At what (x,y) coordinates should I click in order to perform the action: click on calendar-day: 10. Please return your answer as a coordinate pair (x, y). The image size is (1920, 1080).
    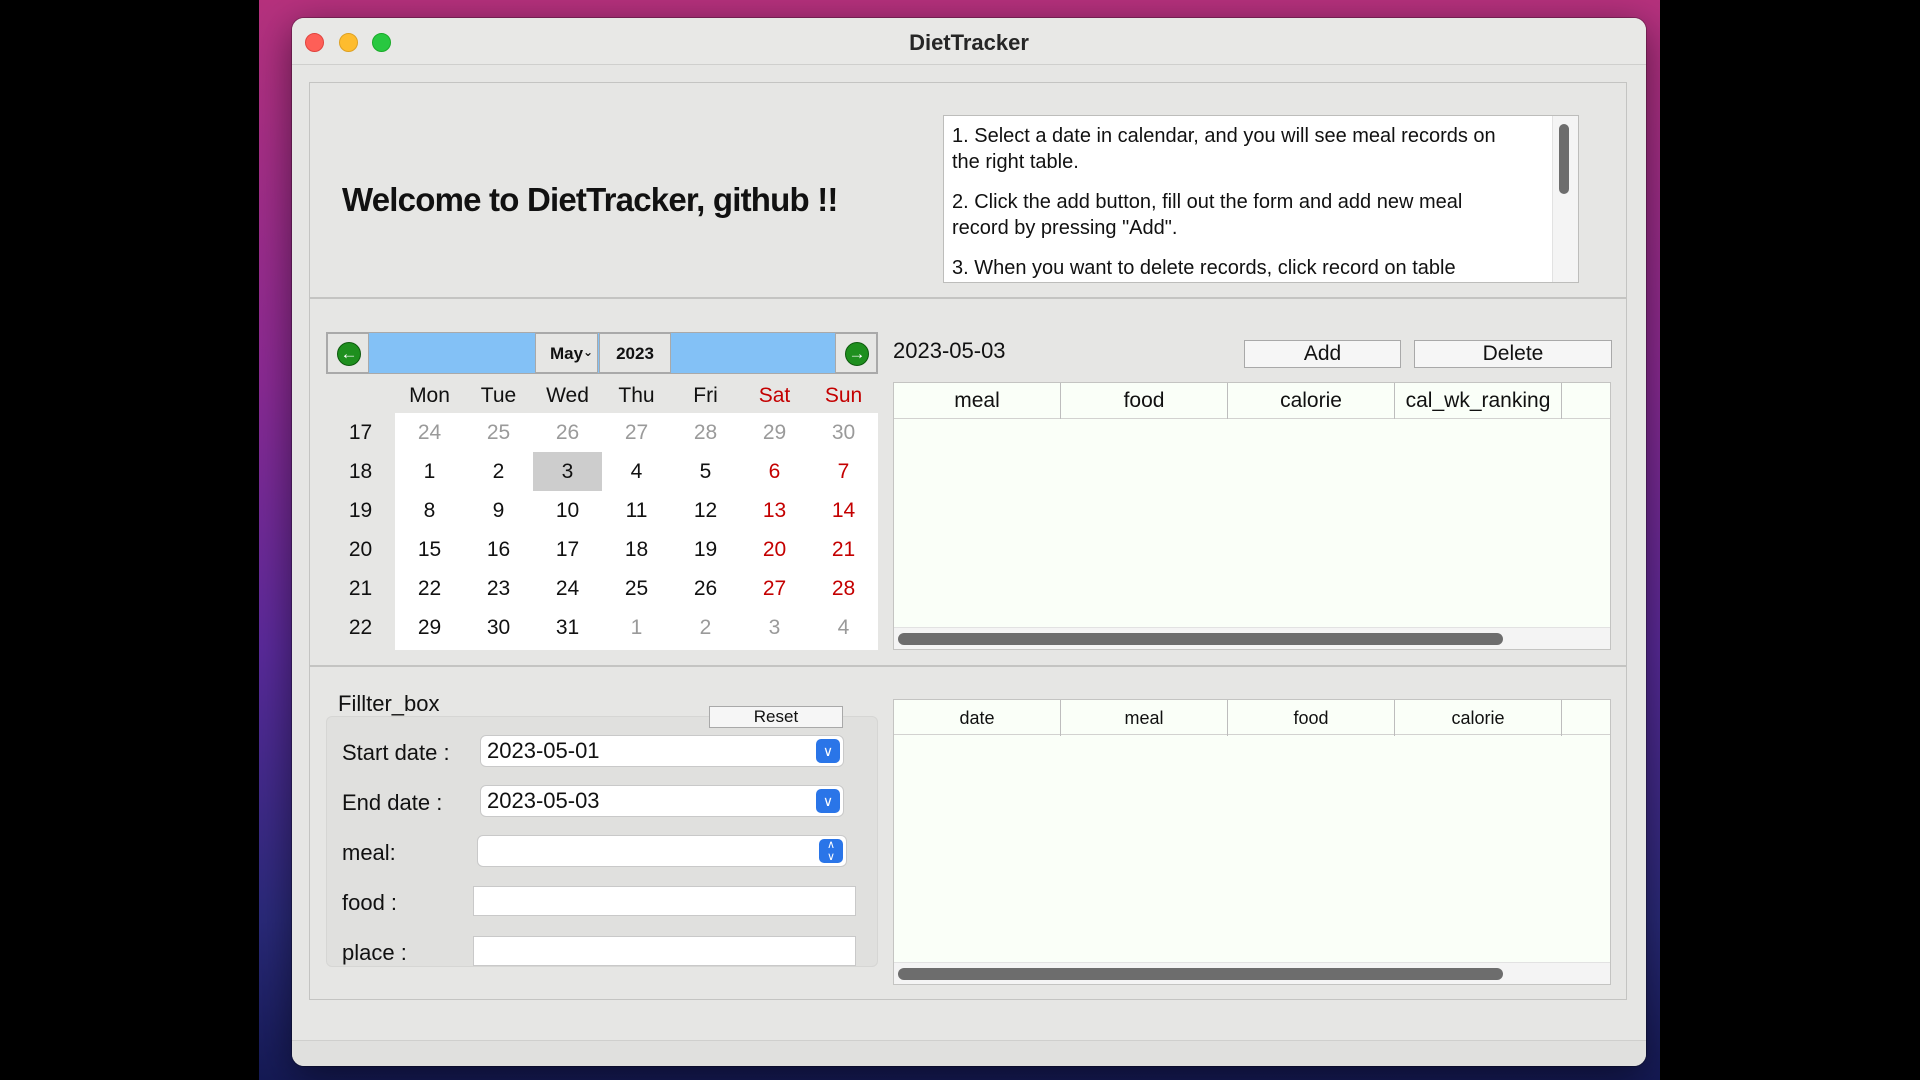
    Looking at the image, I should click on (567, 510).